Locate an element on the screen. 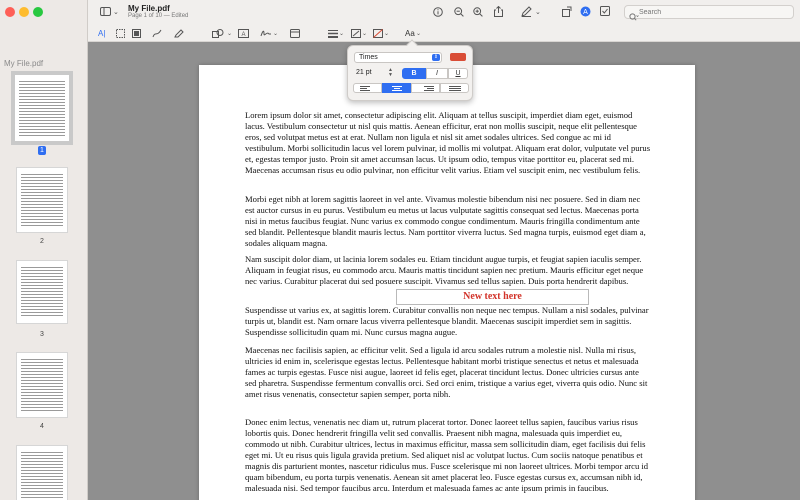 This screenshot has width=800, height=500. search-icon is located at coordinates (634, 17).